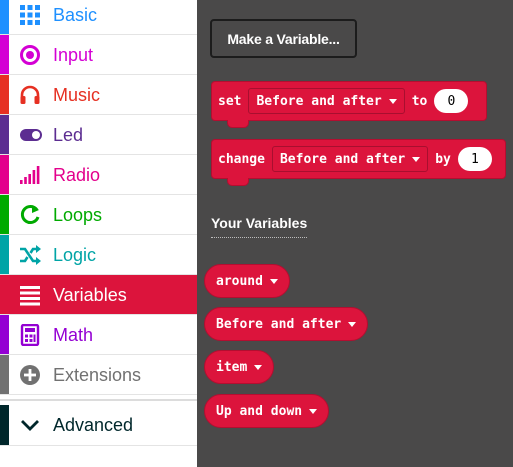 This screenshot has height=467, width=513. Describe the element at coordinates (259, 411) in the screenshot. I see `variable-name: Up and down` at that location.